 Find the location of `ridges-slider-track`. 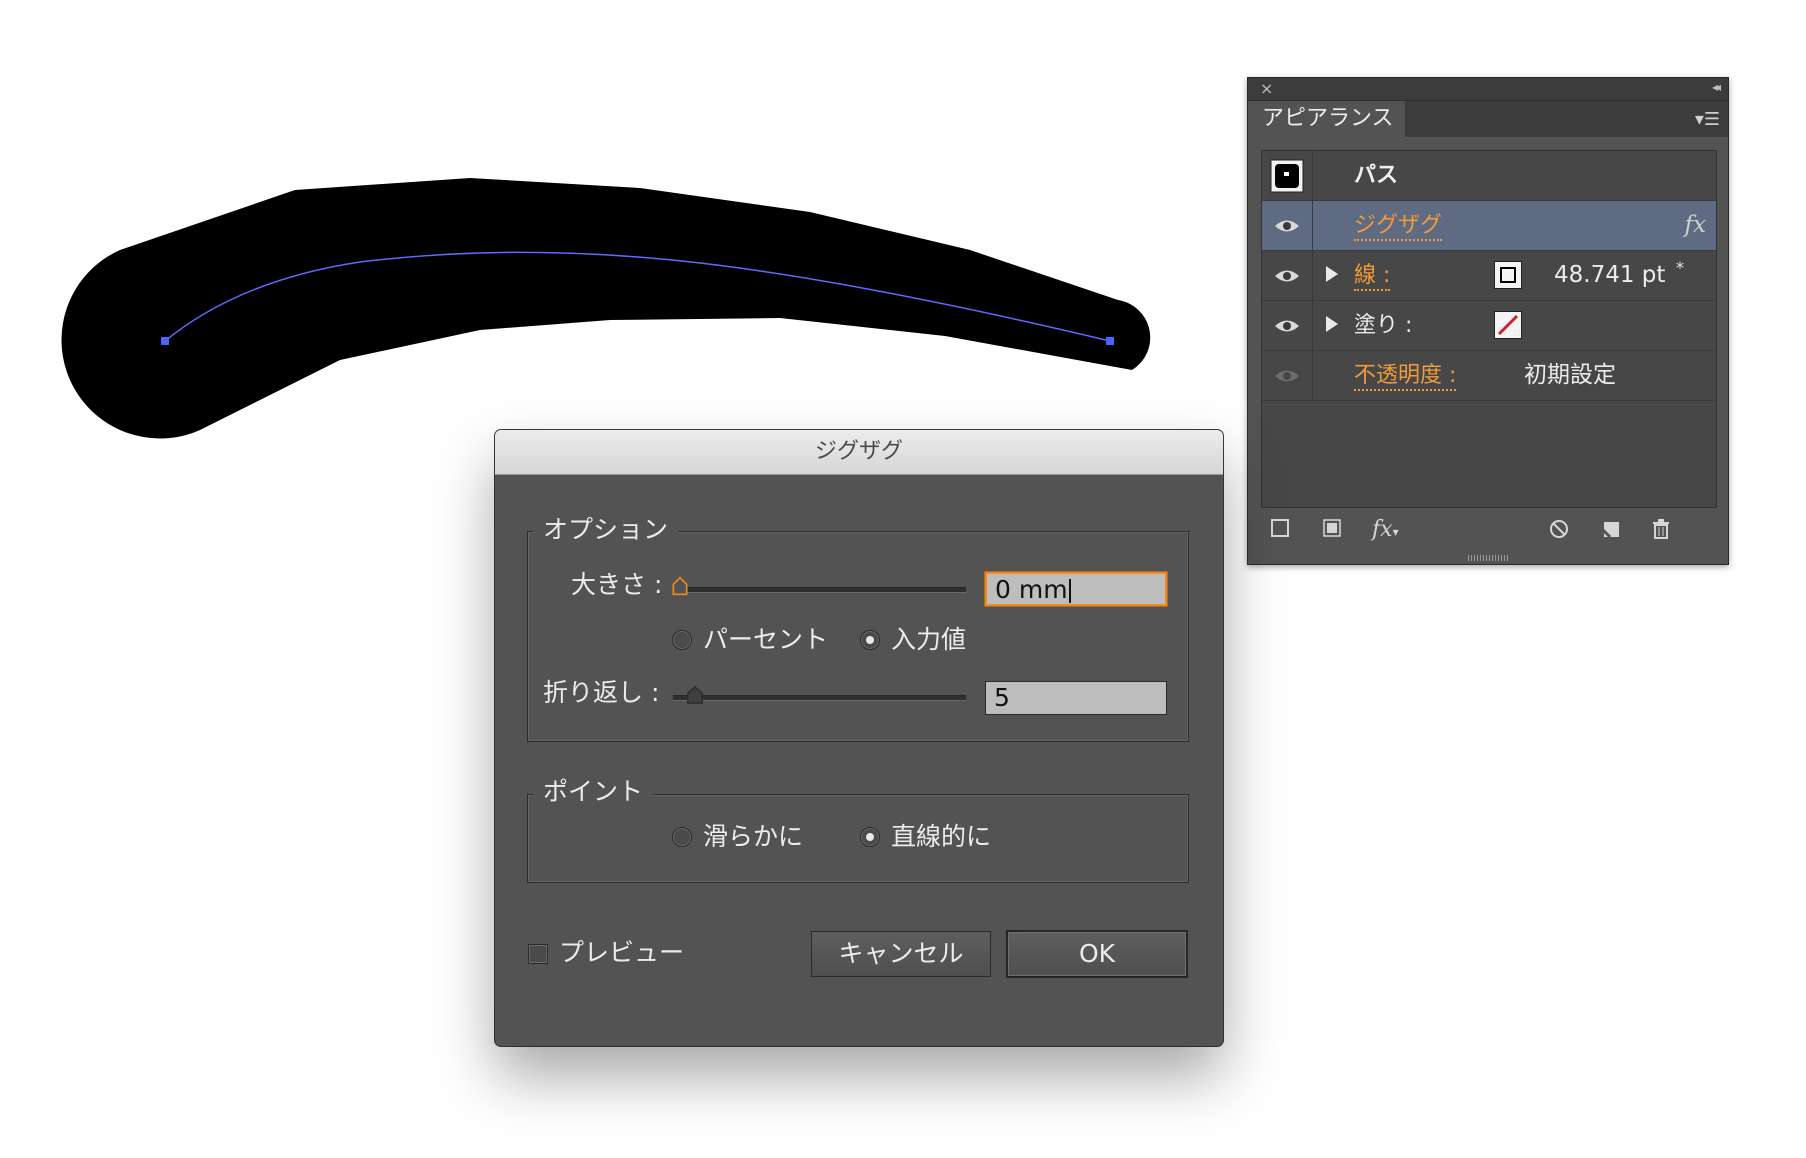

ridges-slider-track is located at coordinates (819, 698).